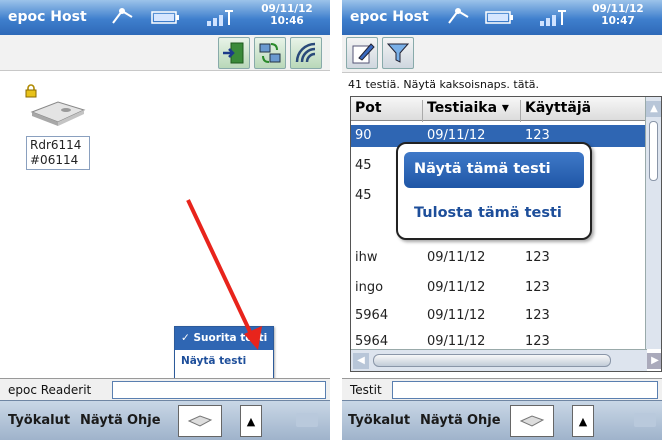 Image resolution: width=662 pixels, height=440 pixels. I want to click on context-menu: Näytä tämä testi Tulosta tämä testi, so click(494, 191).